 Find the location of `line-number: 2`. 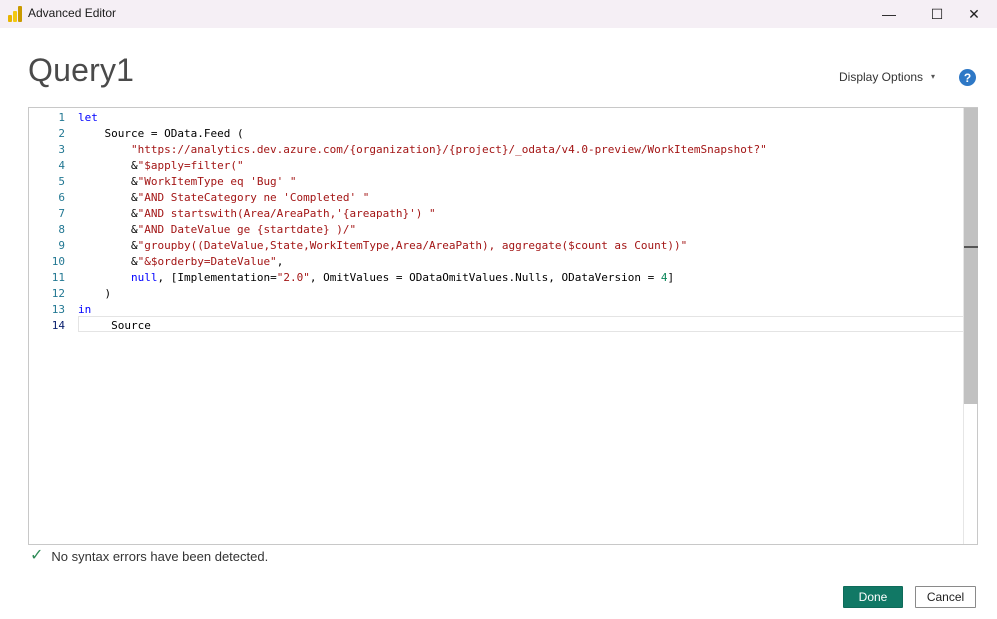

line-number: 2 is located at coordinates (61, 133).